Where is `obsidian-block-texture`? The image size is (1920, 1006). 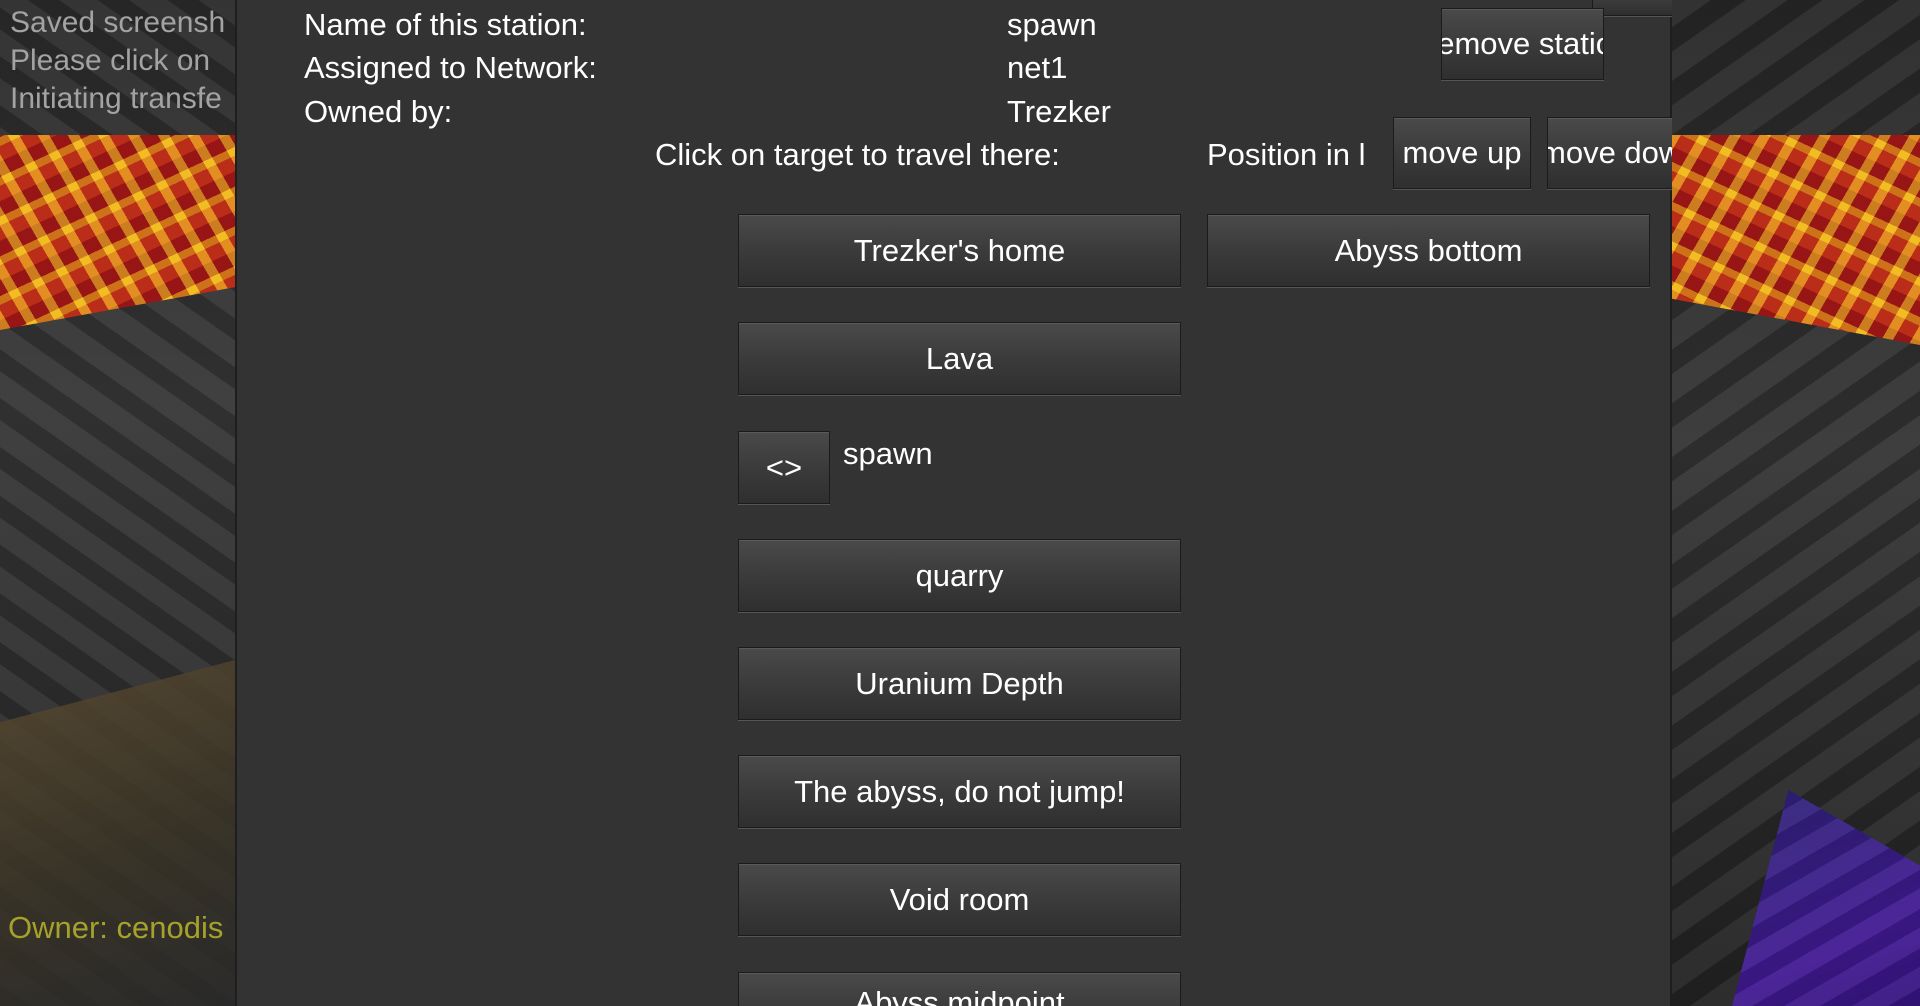 obsidian-block-texture is located at coordinates (1826, 898).